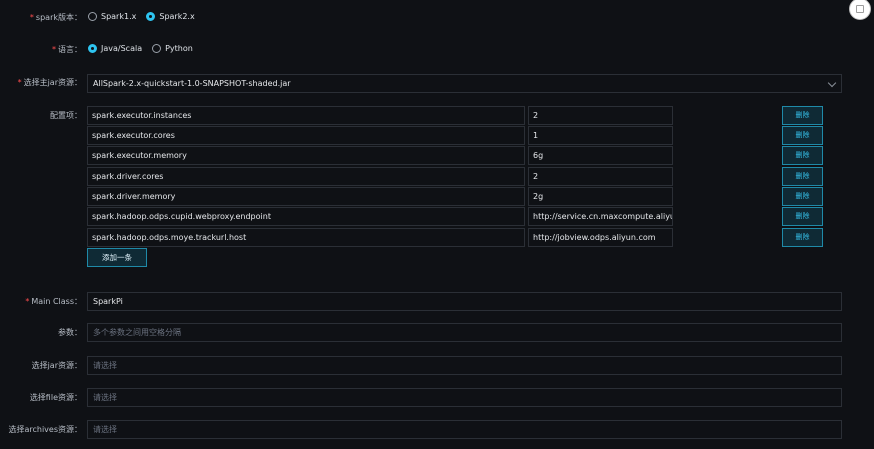 Image resolution: width=874 pixels, height=449 pixels. I want to click on language-label: * 语言：, so click(67, 49).